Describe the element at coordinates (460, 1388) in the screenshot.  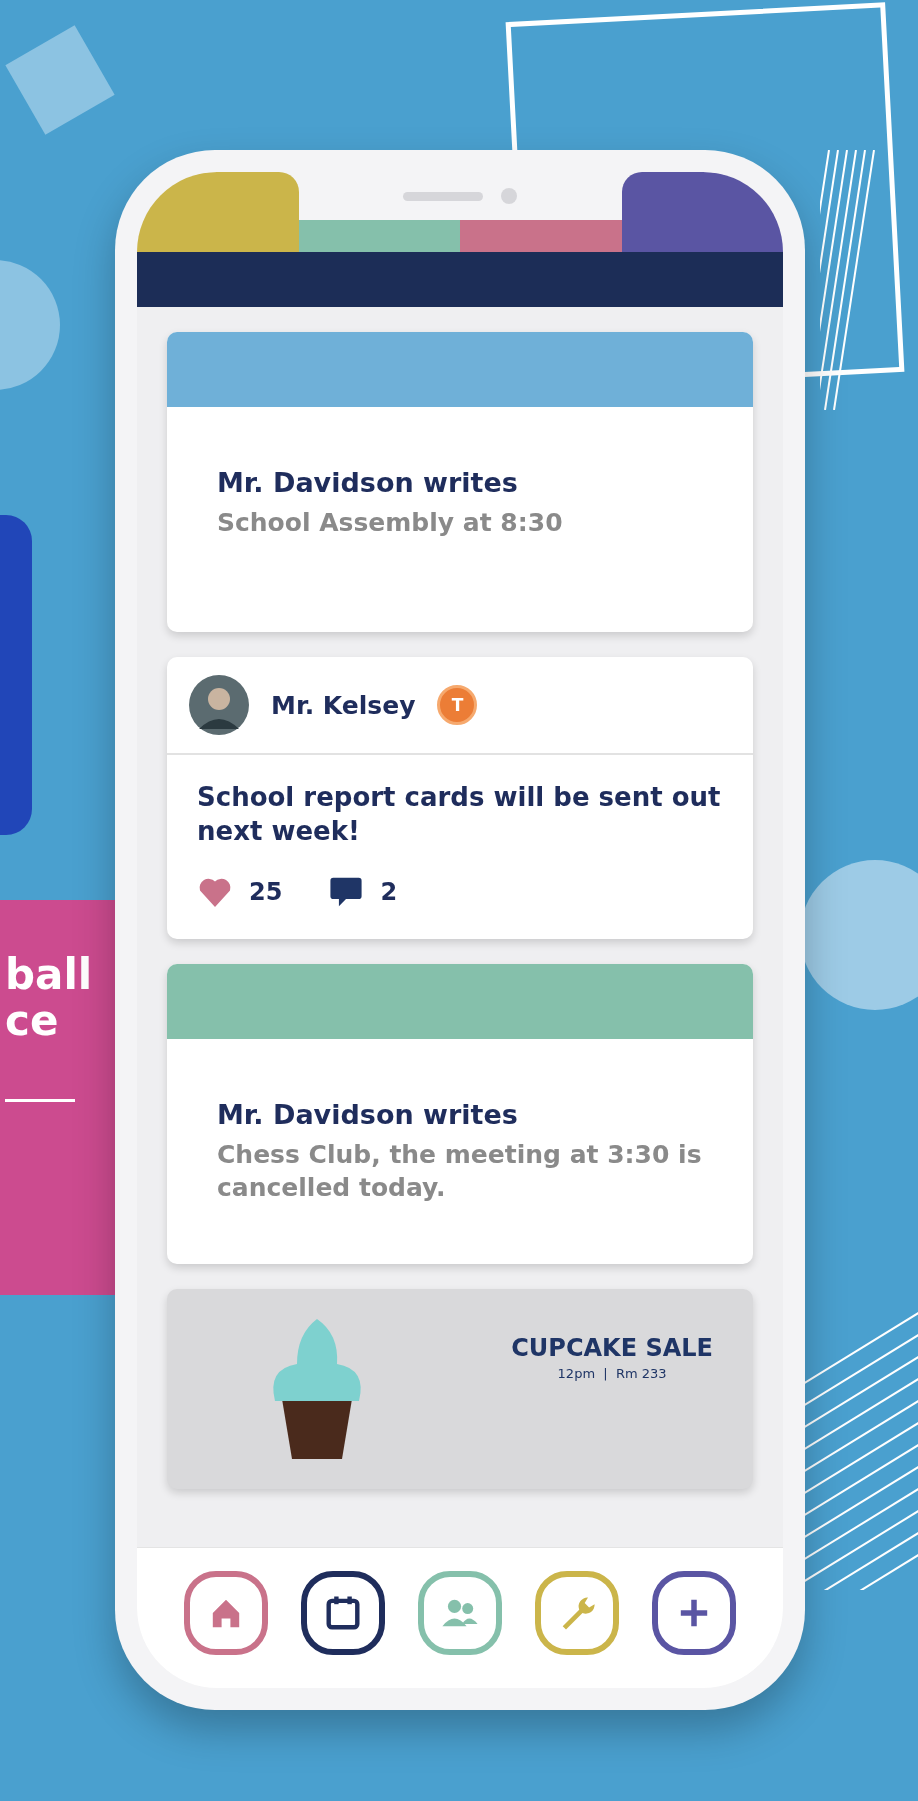
I see `event-banner: CUPCAKE SALE 12pm | Rm 233` at that location.